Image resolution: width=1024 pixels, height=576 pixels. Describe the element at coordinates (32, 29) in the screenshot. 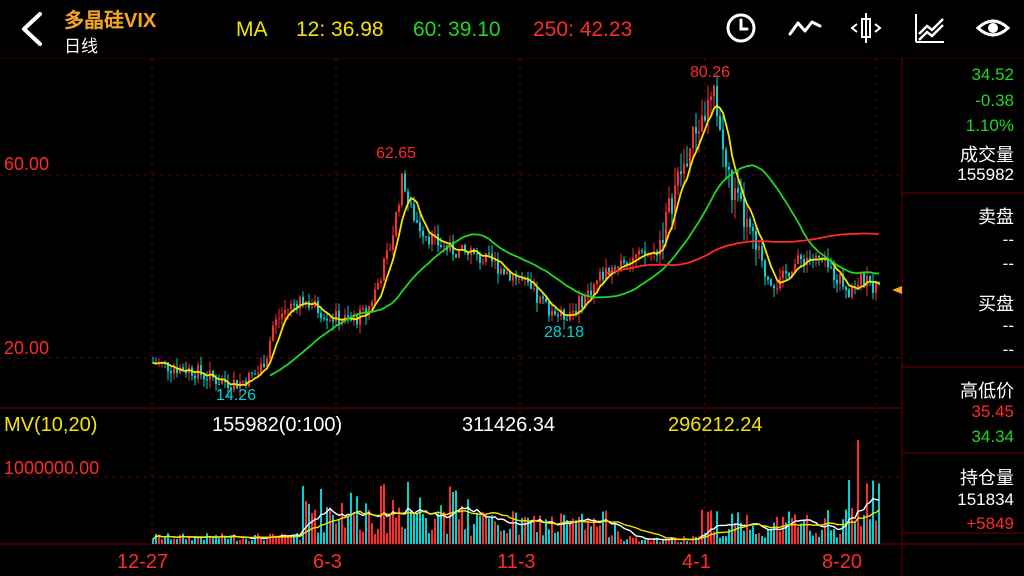

I see `back-arrow-icon` at that location.